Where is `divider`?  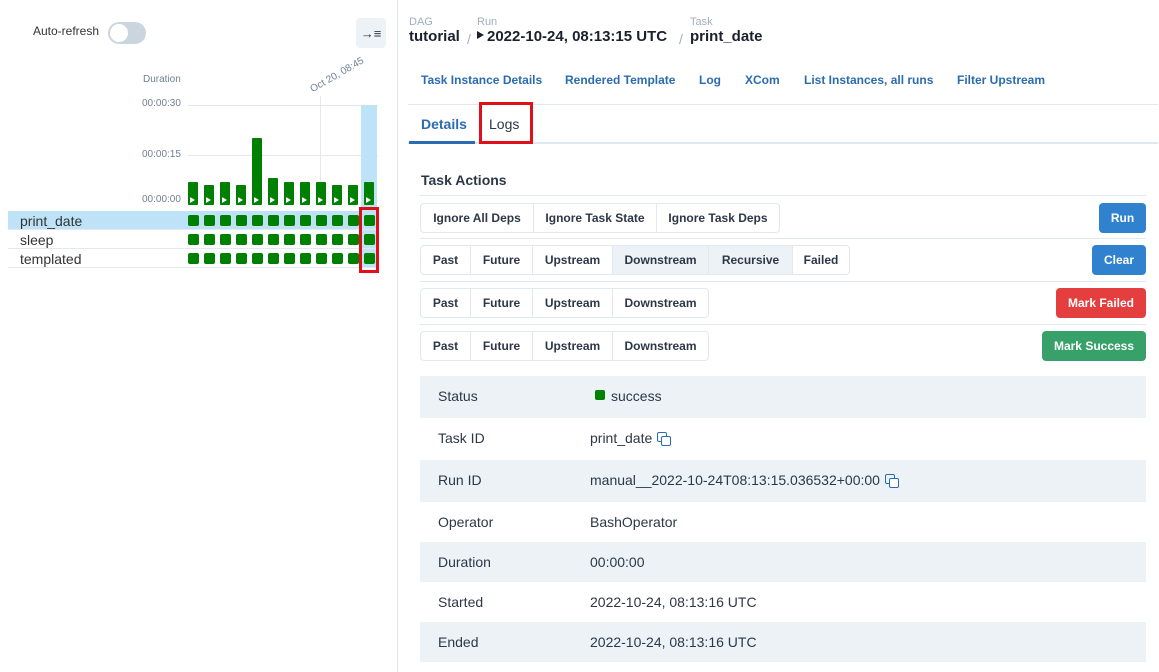
divider is located at coordinates (783, 324).